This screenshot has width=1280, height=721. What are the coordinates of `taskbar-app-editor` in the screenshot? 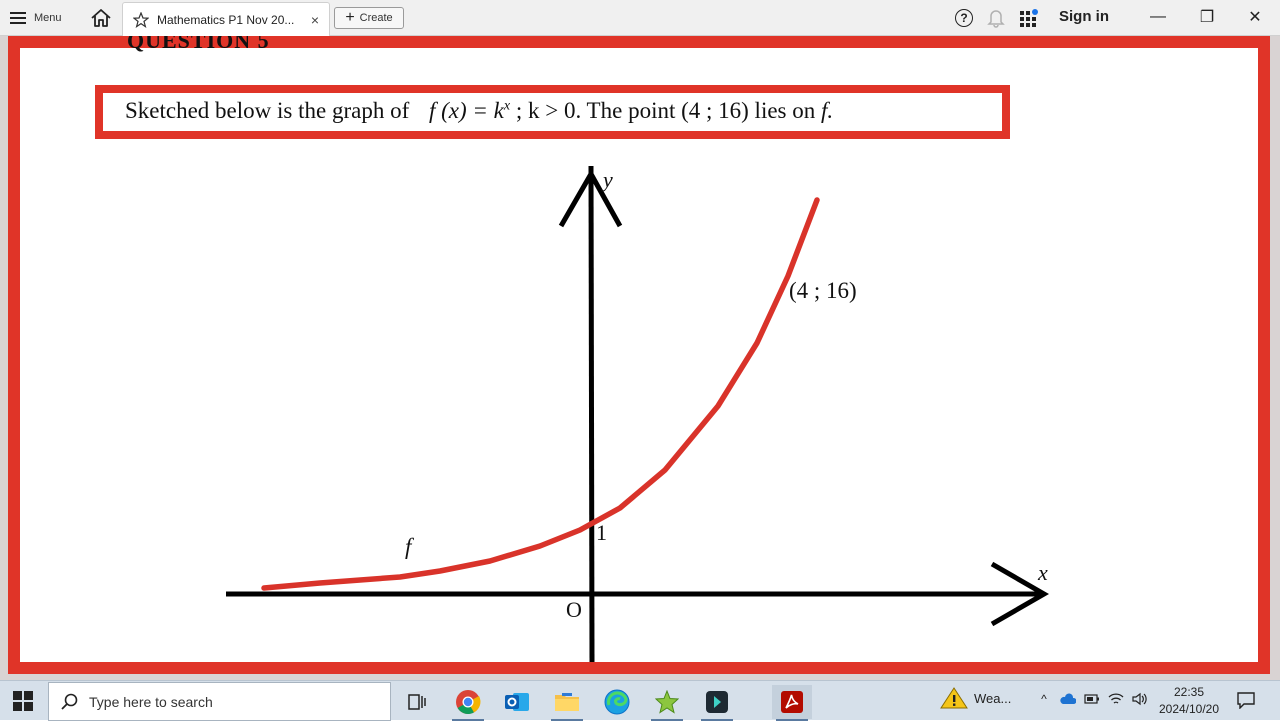 It's located at (717, 703).